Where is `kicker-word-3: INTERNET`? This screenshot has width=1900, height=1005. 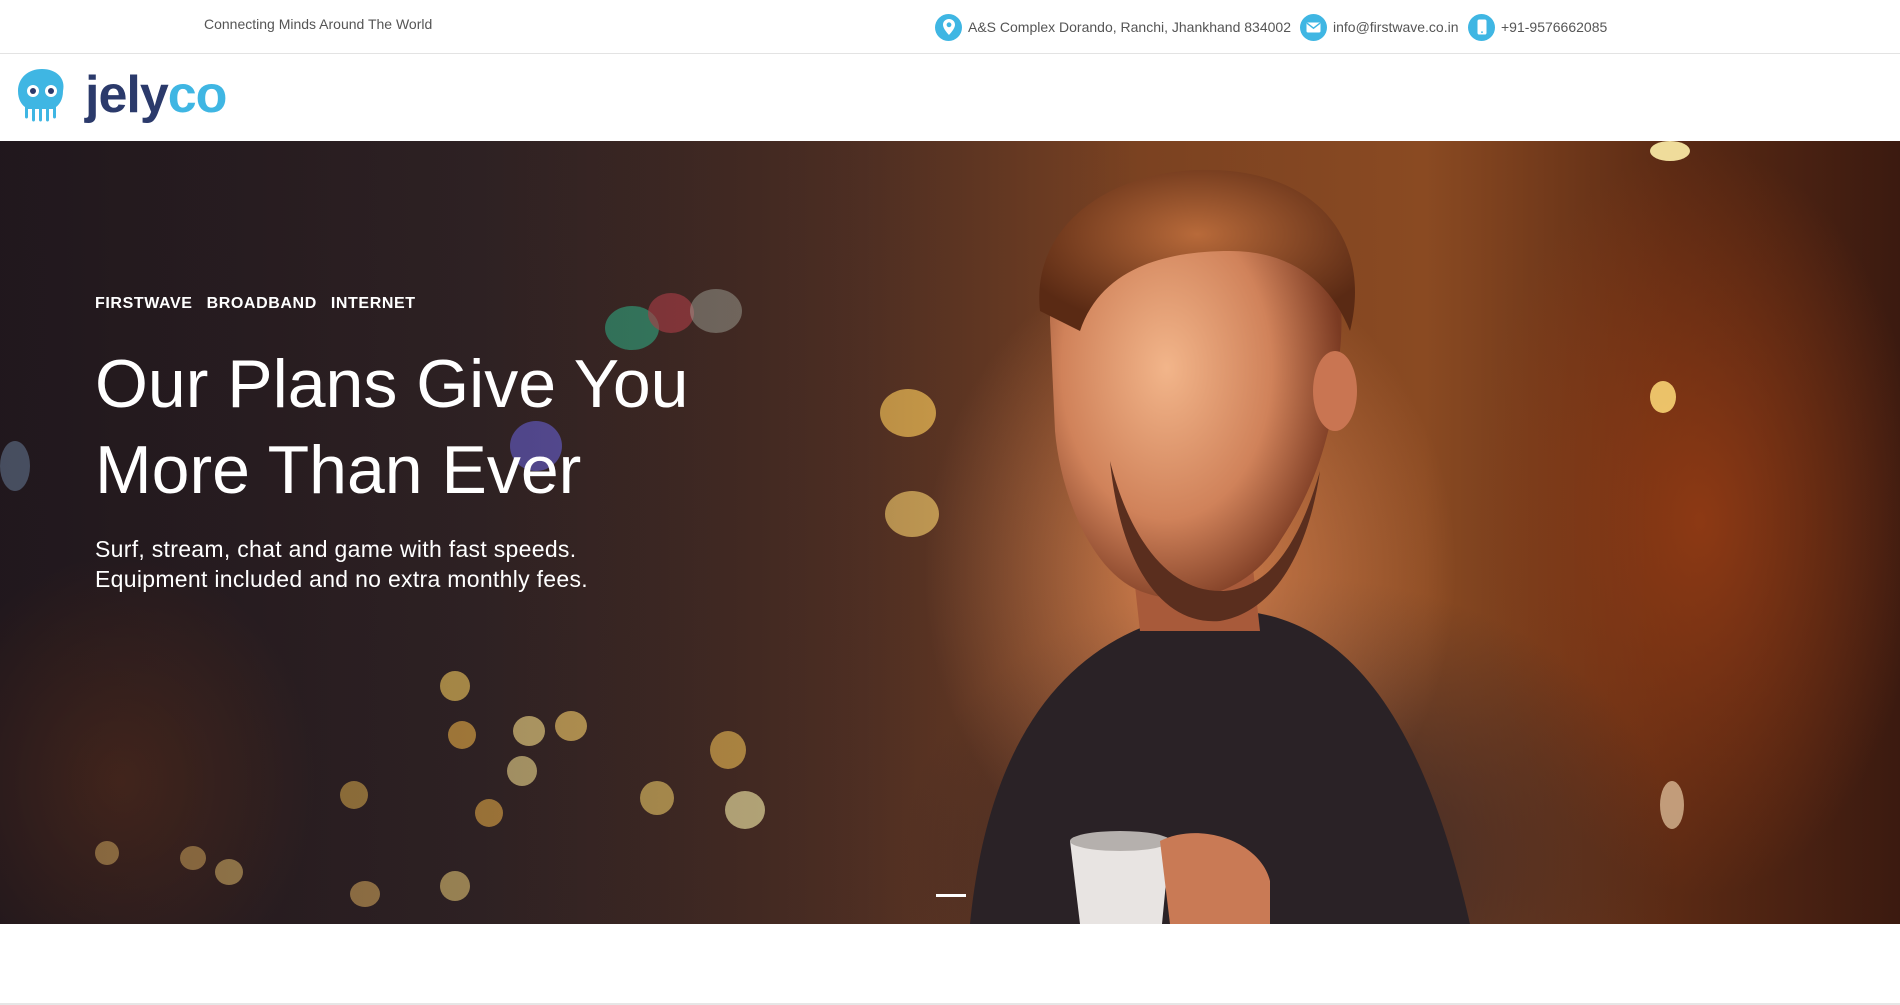 kicker-word-3: INTERNET is located at coordinates (373, 303).